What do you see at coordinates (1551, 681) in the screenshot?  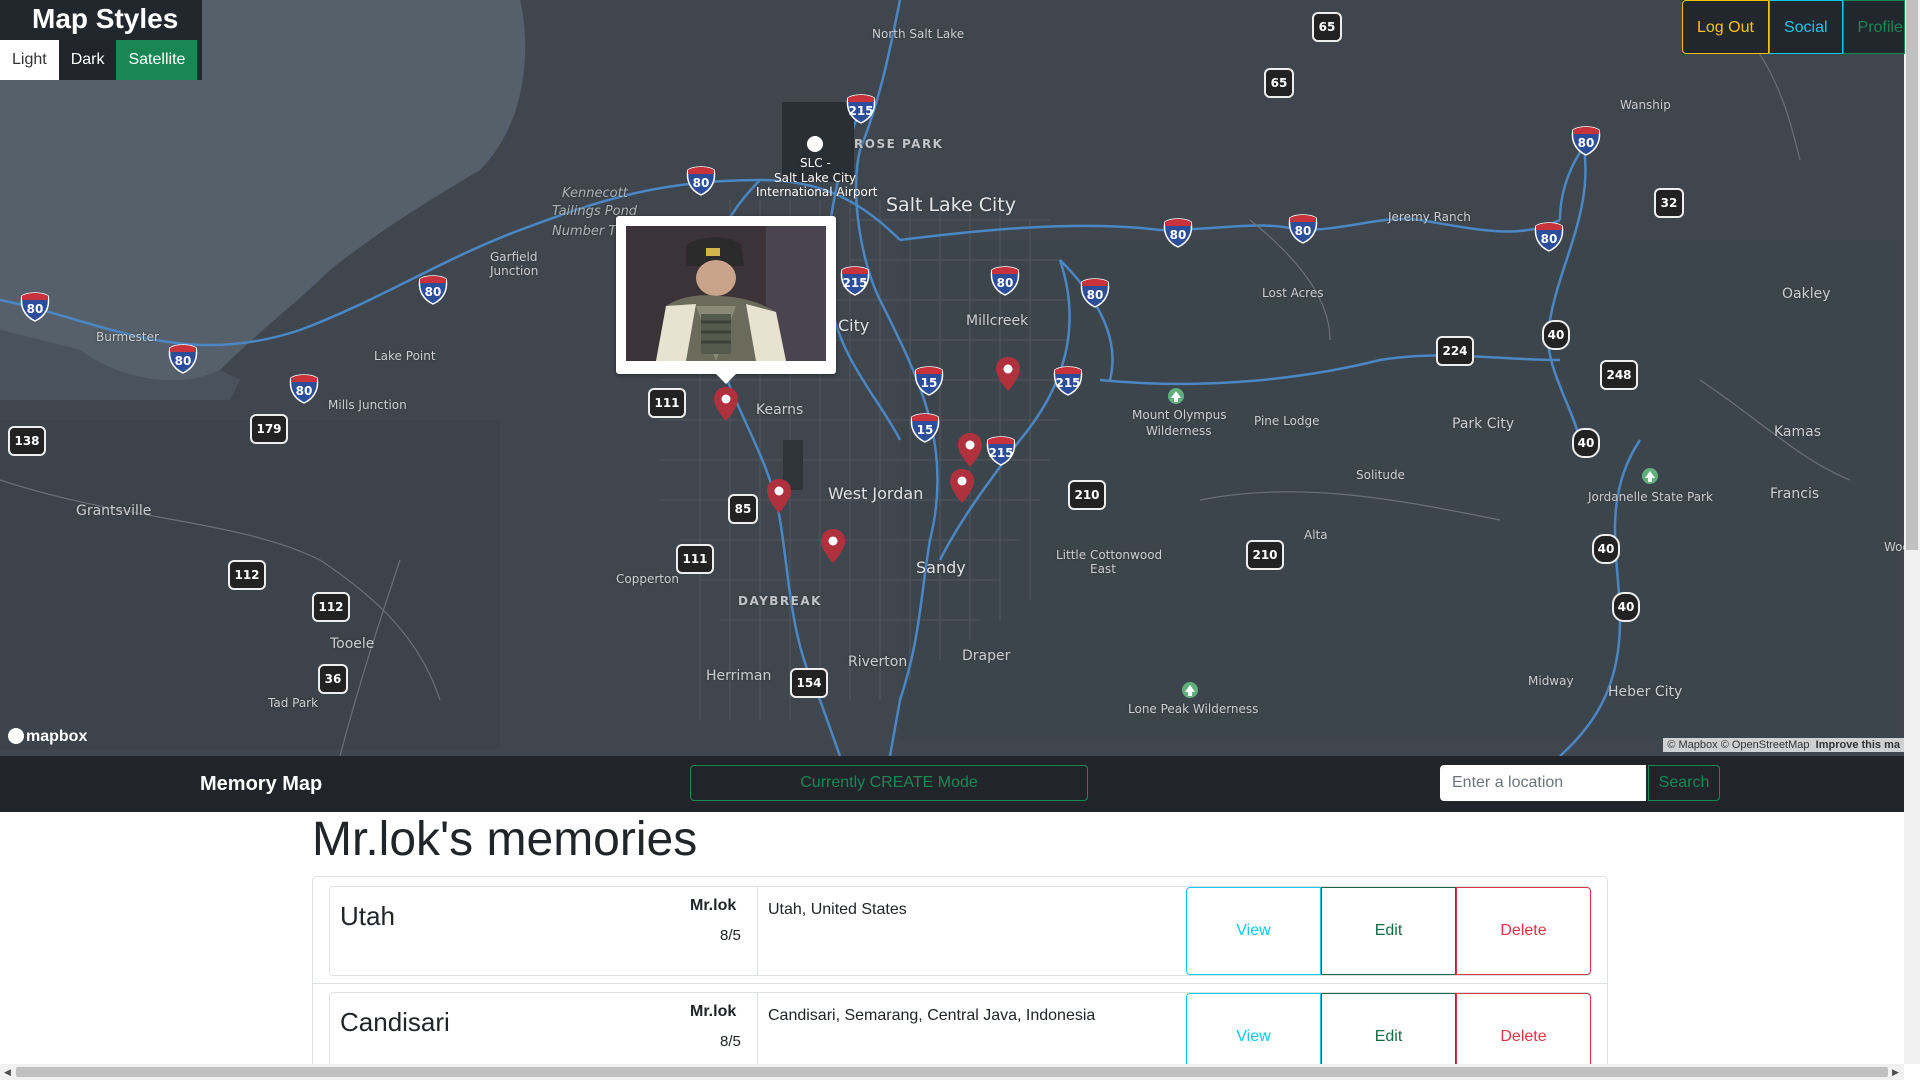 I see `label-midway: Midway` at bounding box center [1551, 681].